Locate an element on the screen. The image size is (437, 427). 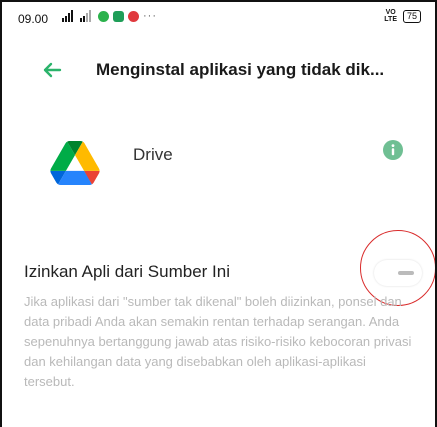
volte-top: VO is located at coordinates (390, 12).